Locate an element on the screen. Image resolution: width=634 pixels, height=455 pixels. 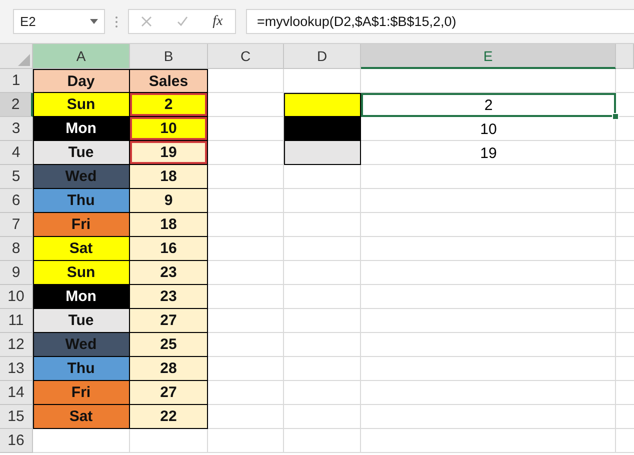
table-cell: 22 is located at coordinates (169, 417).